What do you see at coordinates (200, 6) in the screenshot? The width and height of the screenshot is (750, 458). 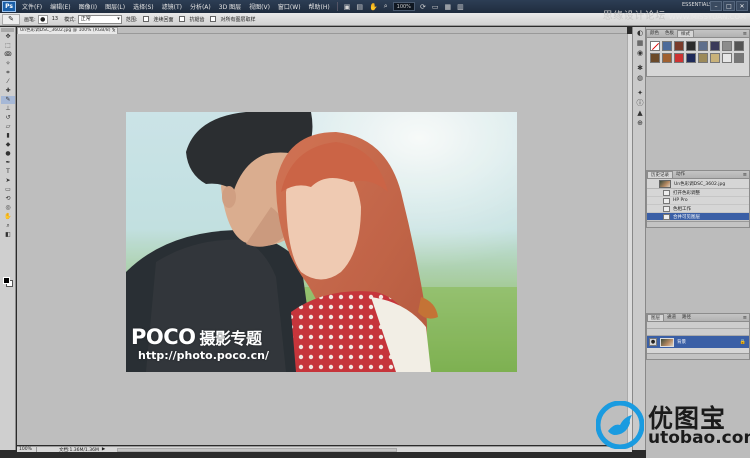 I see `menu-analysis: 分析(A)` at bounding box center [200, 6].